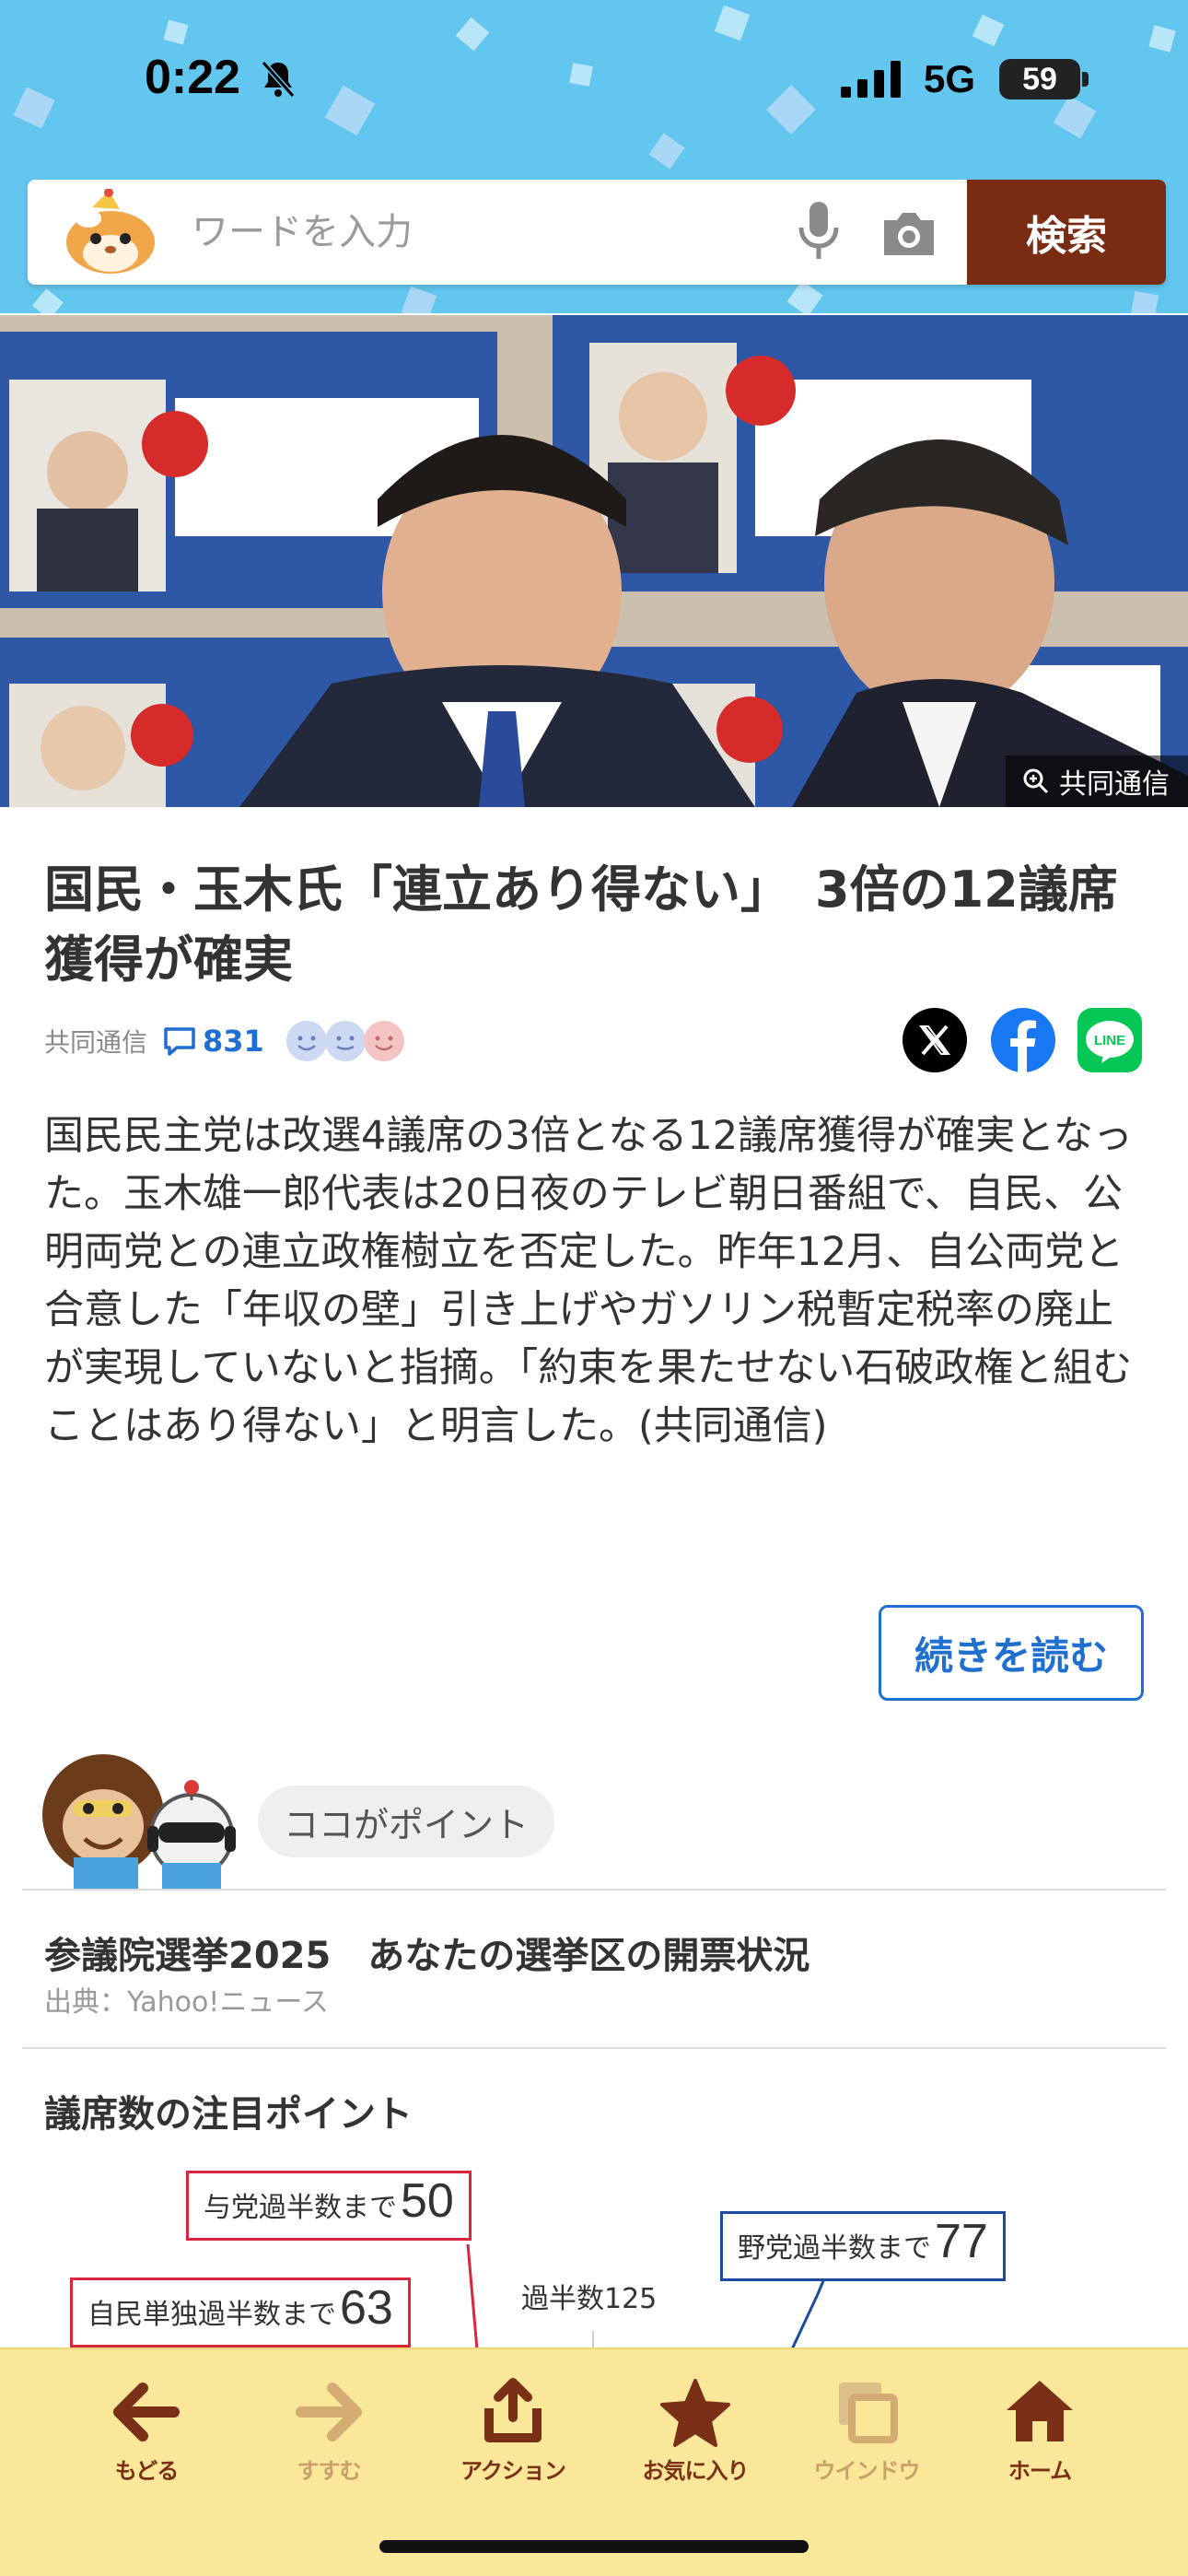 The height and width of the screenshot is (2576, 1188). Describe the element at coordinates (1114, 784) in the screenshot. I see `photo-credit-text: 共同通信` at that location.